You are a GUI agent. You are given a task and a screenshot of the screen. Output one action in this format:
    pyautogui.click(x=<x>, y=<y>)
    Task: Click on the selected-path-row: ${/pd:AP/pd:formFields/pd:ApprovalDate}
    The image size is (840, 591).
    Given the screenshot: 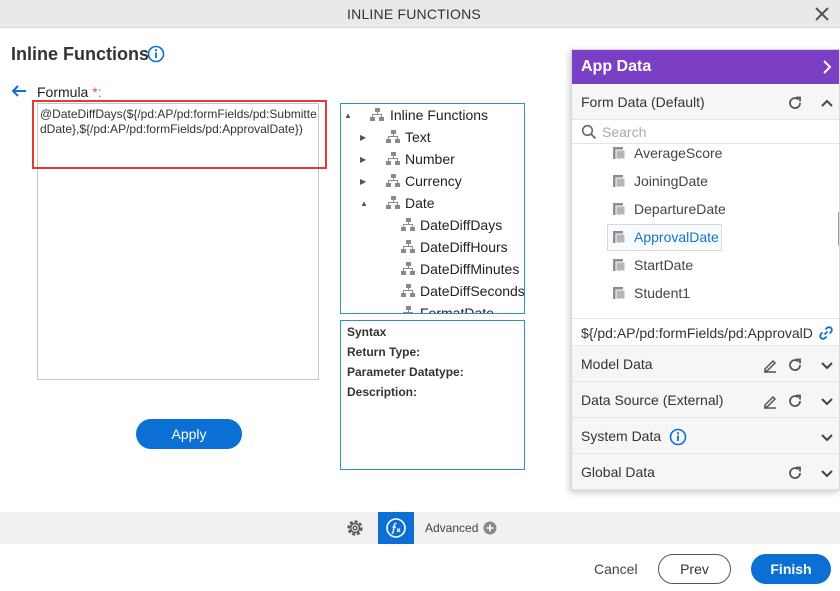 What is the action you would take?
    pyautogui.click(x=705, y=332)
    